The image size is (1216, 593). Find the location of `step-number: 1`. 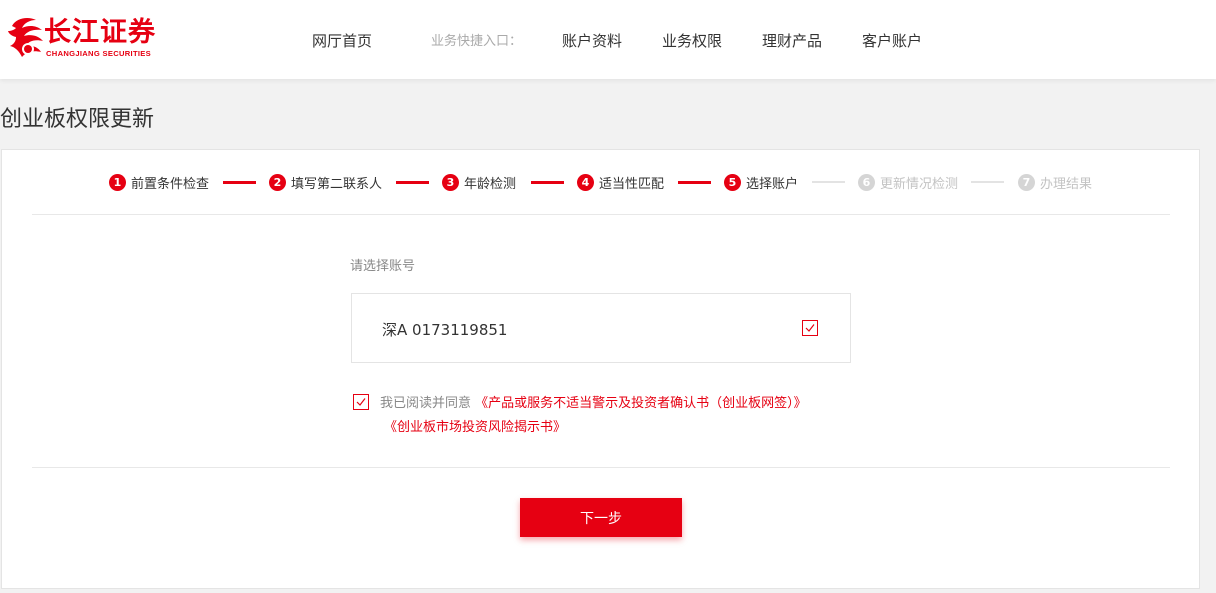

step-number: 1 is located at coordinates (117, 182).